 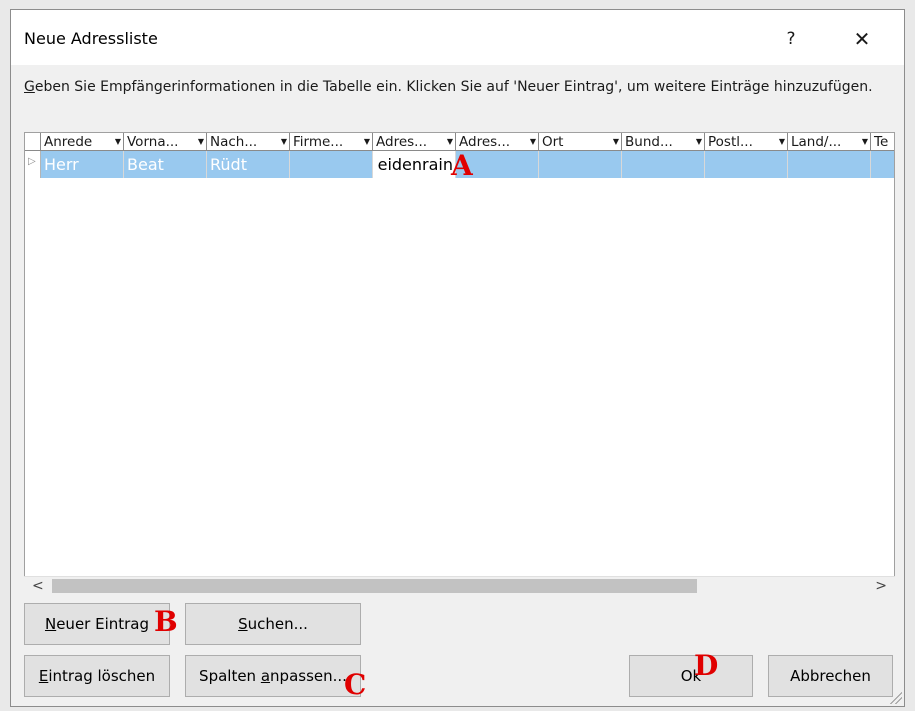 What do you see at coordinates (68, 142) in the screenshot?
I see `column-label: Anrede` at bounding box center [68, 142].